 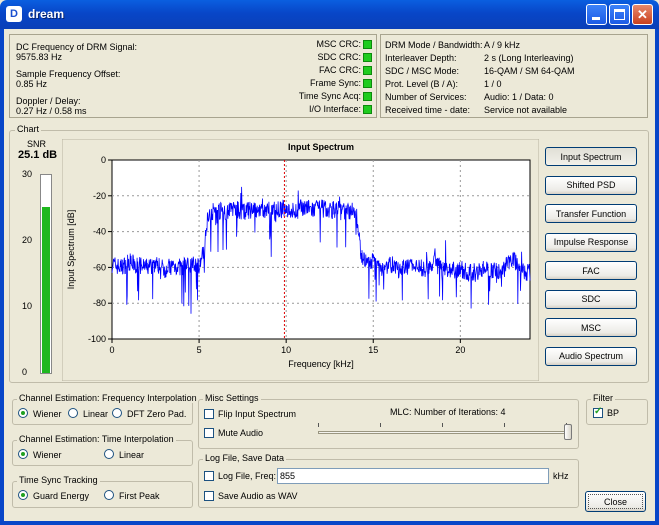 I want to click on snr-fill, so click(x=46, y=290).